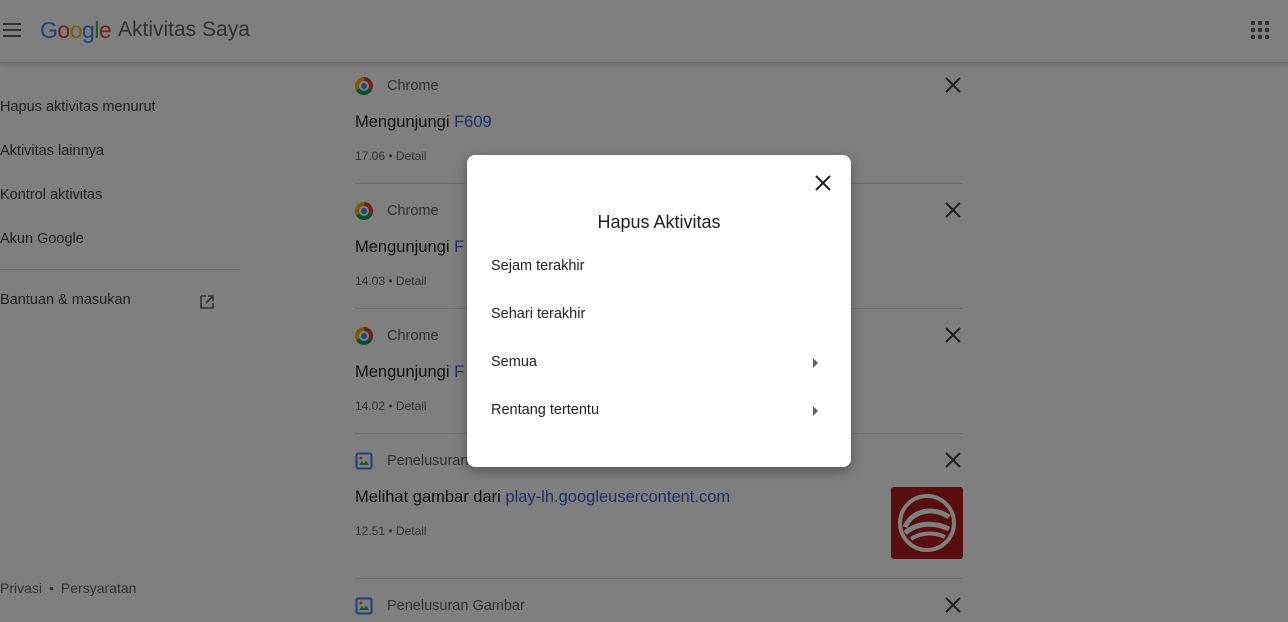 The image size is (1288, 622). I want to click on option-label: Semua, so click(514, 362).